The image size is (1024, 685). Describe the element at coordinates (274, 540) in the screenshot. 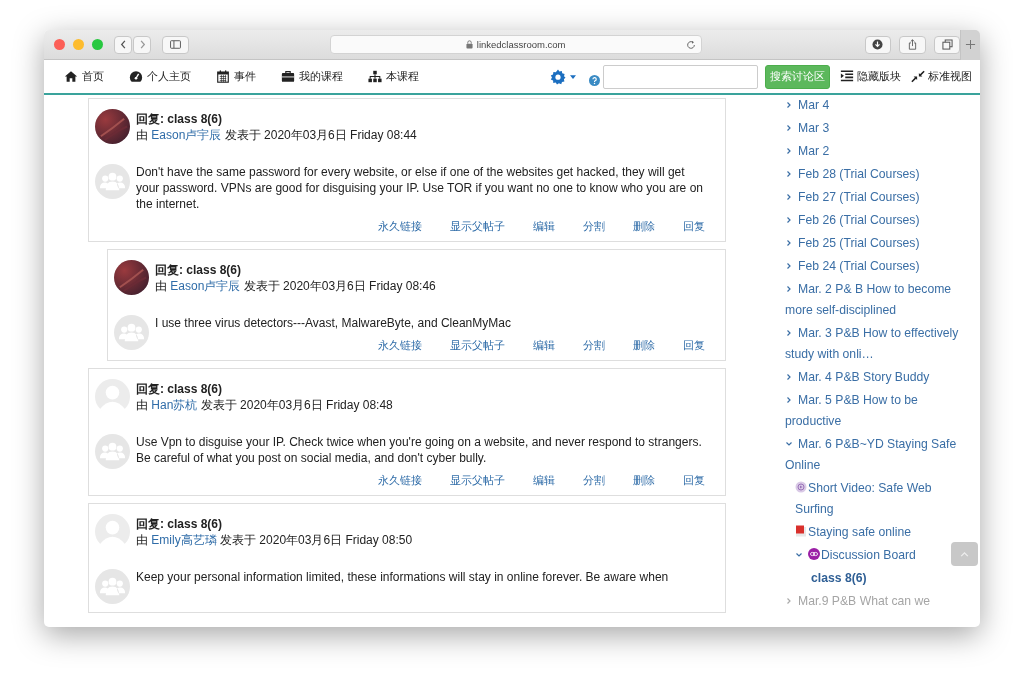

I see `post-byline: 由 Emily高艺璘 发表于 2020年03月6日 Friday 08:50` at that location.